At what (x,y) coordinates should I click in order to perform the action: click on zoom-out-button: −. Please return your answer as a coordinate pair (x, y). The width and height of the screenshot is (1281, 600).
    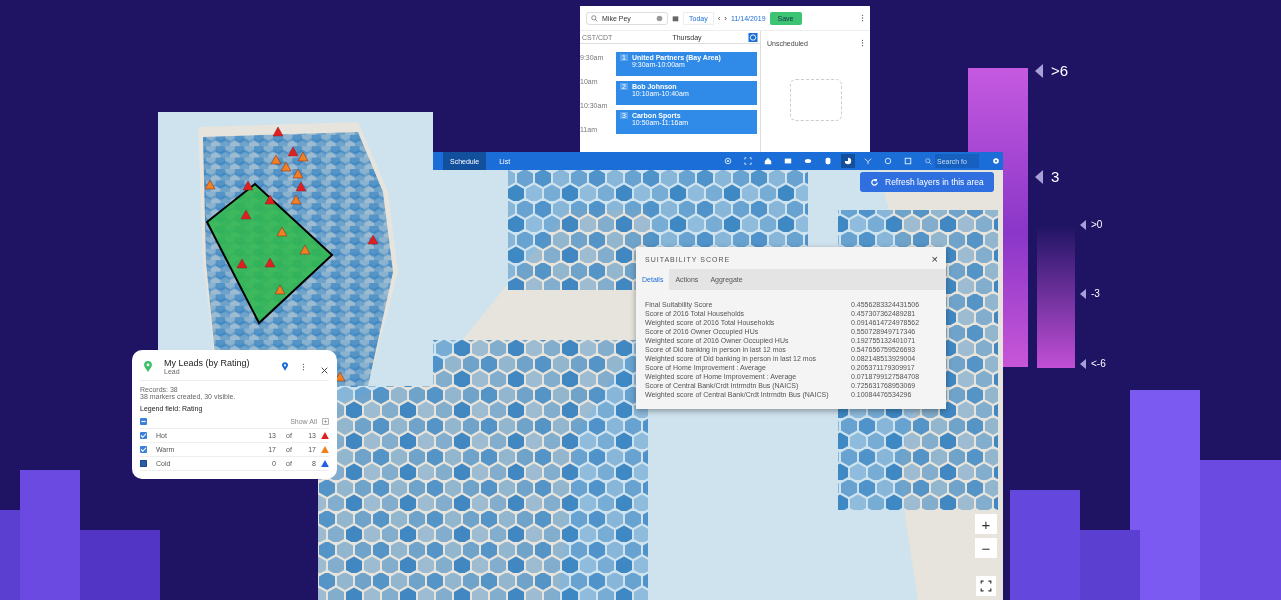
    Looking at the image, I should click on (986, 548).